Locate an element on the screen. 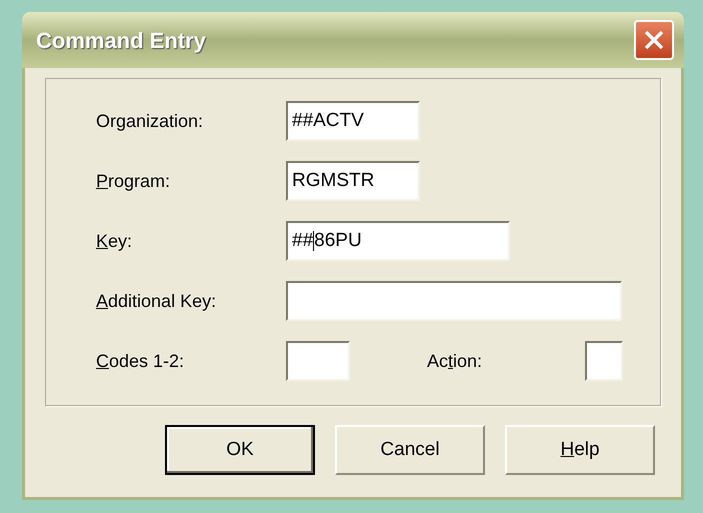 This screenshot has height=513, width=703. field-label: Key: is located at coordinates (115, 241).